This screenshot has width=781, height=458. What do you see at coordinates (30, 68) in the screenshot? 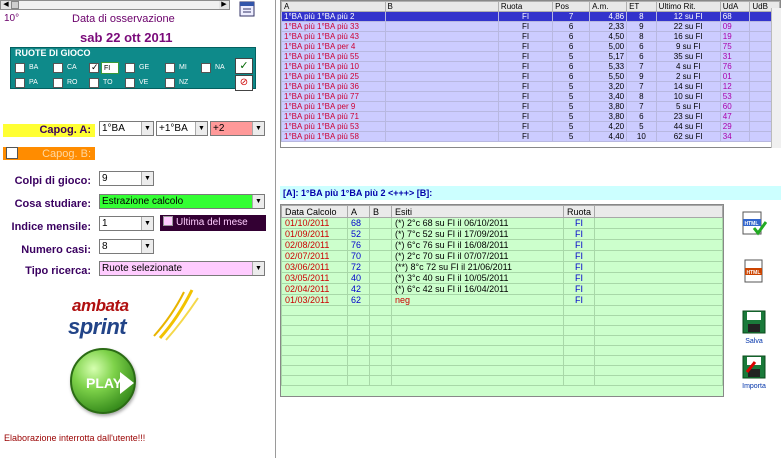
I see `wheel-ba: BA` at bounding box center [30, 68].